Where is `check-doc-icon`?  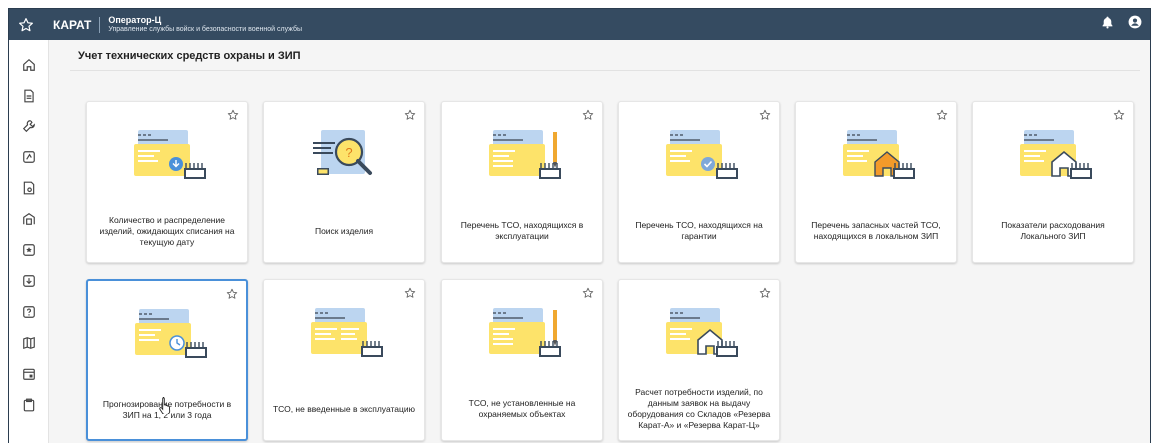
check-doc-icon is located at coordinates (701, 163).